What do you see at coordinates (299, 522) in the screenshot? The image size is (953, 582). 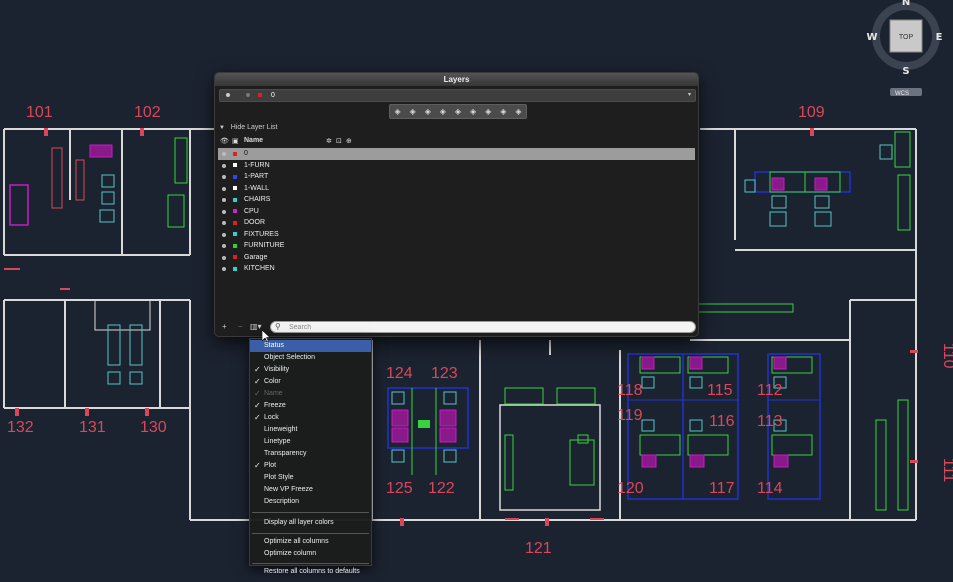 I see `menu-item-label: Display all layer colors` at bounding box center [299, 522].